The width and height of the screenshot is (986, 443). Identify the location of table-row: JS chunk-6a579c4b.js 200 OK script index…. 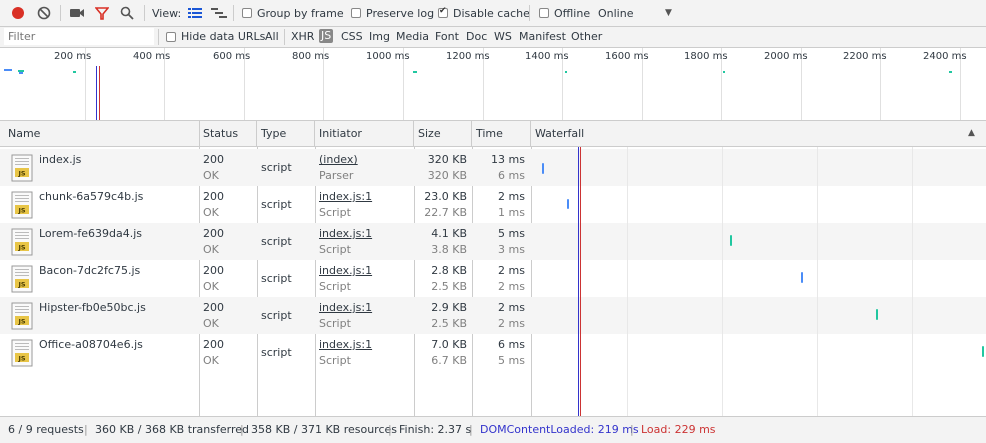
(493, 204).